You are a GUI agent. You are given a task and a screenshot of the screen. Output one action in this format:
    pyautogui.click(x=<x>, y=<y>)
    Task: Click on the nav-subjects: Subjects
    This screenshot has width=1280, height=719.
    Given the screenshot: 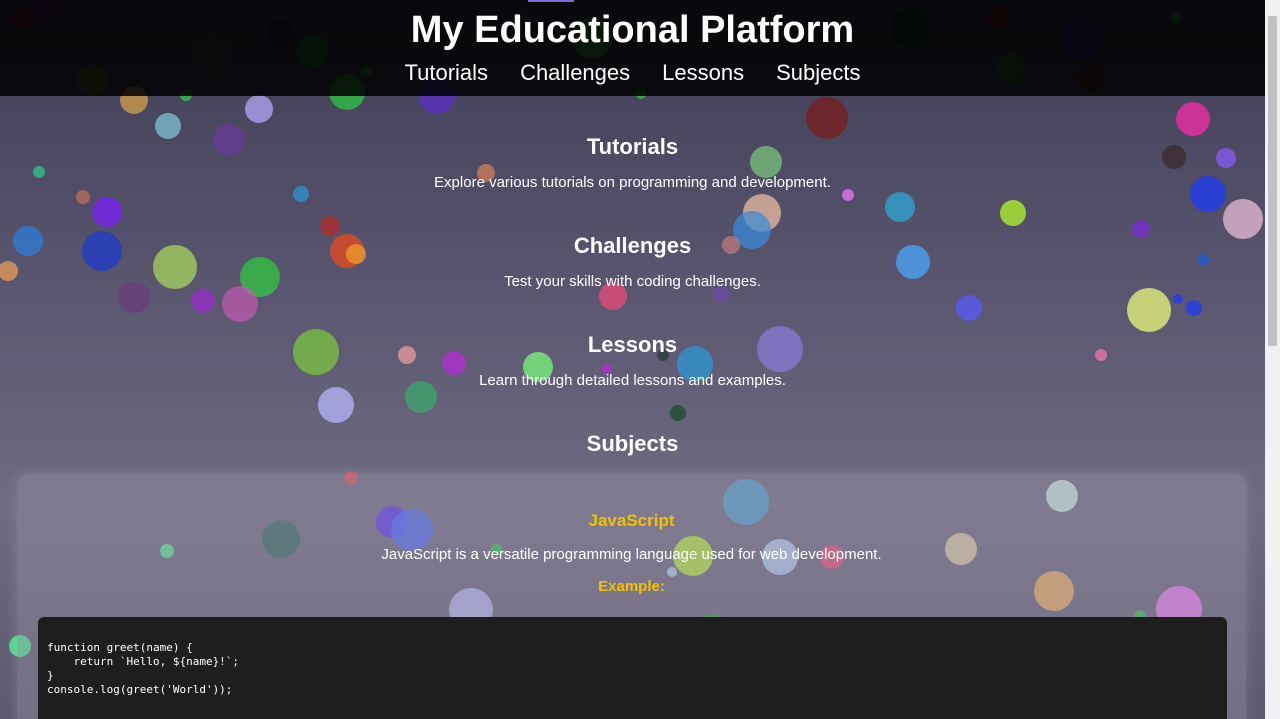 What is the action you would take?
    pyautogui.click(x=818, y=73)
    